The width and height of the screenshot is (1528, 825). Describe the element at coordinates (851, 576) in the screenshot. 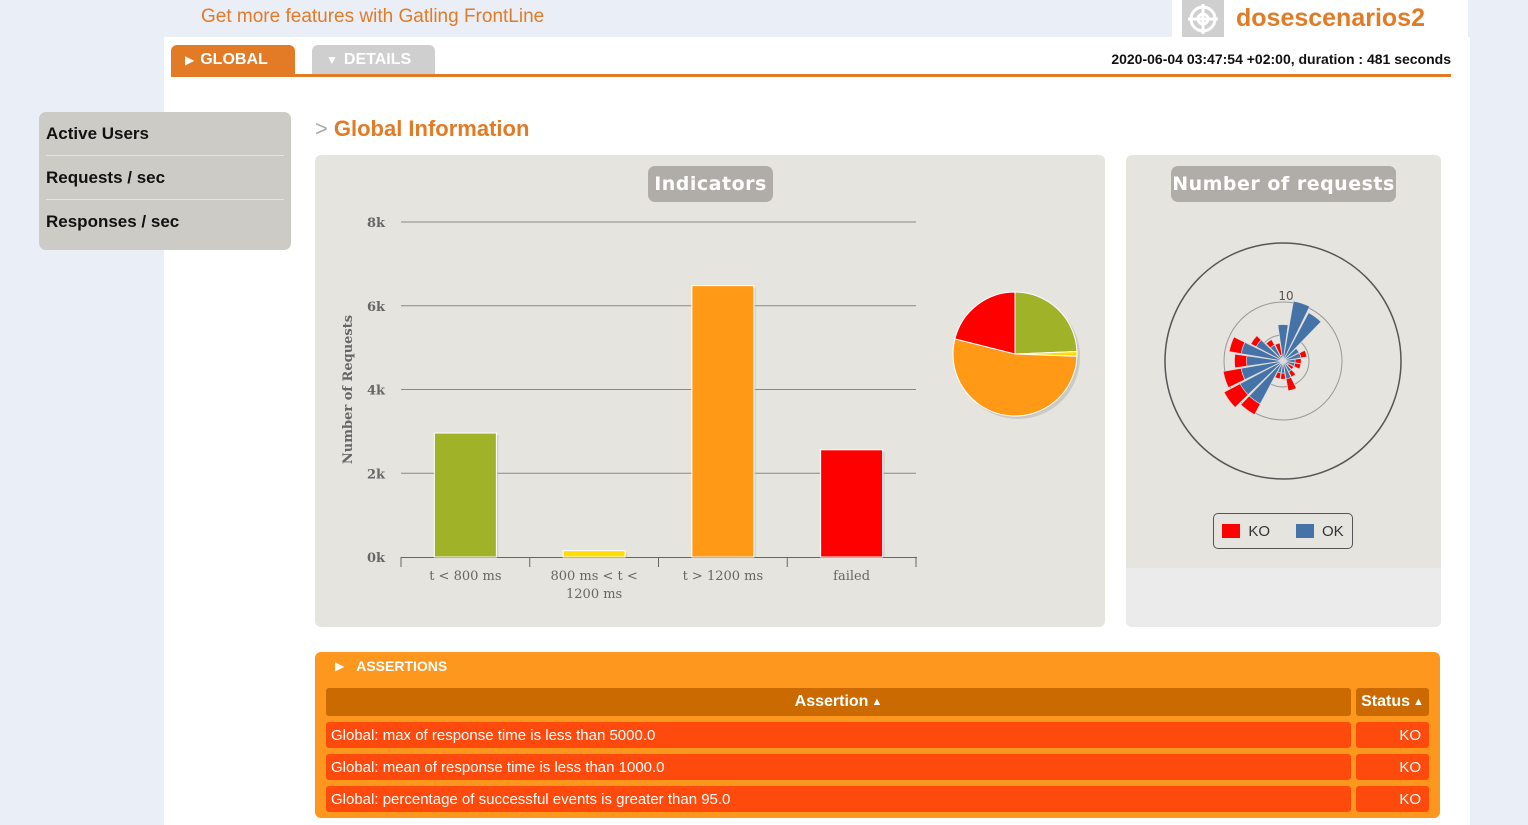

I see `x-tick-label: failed` at that location.